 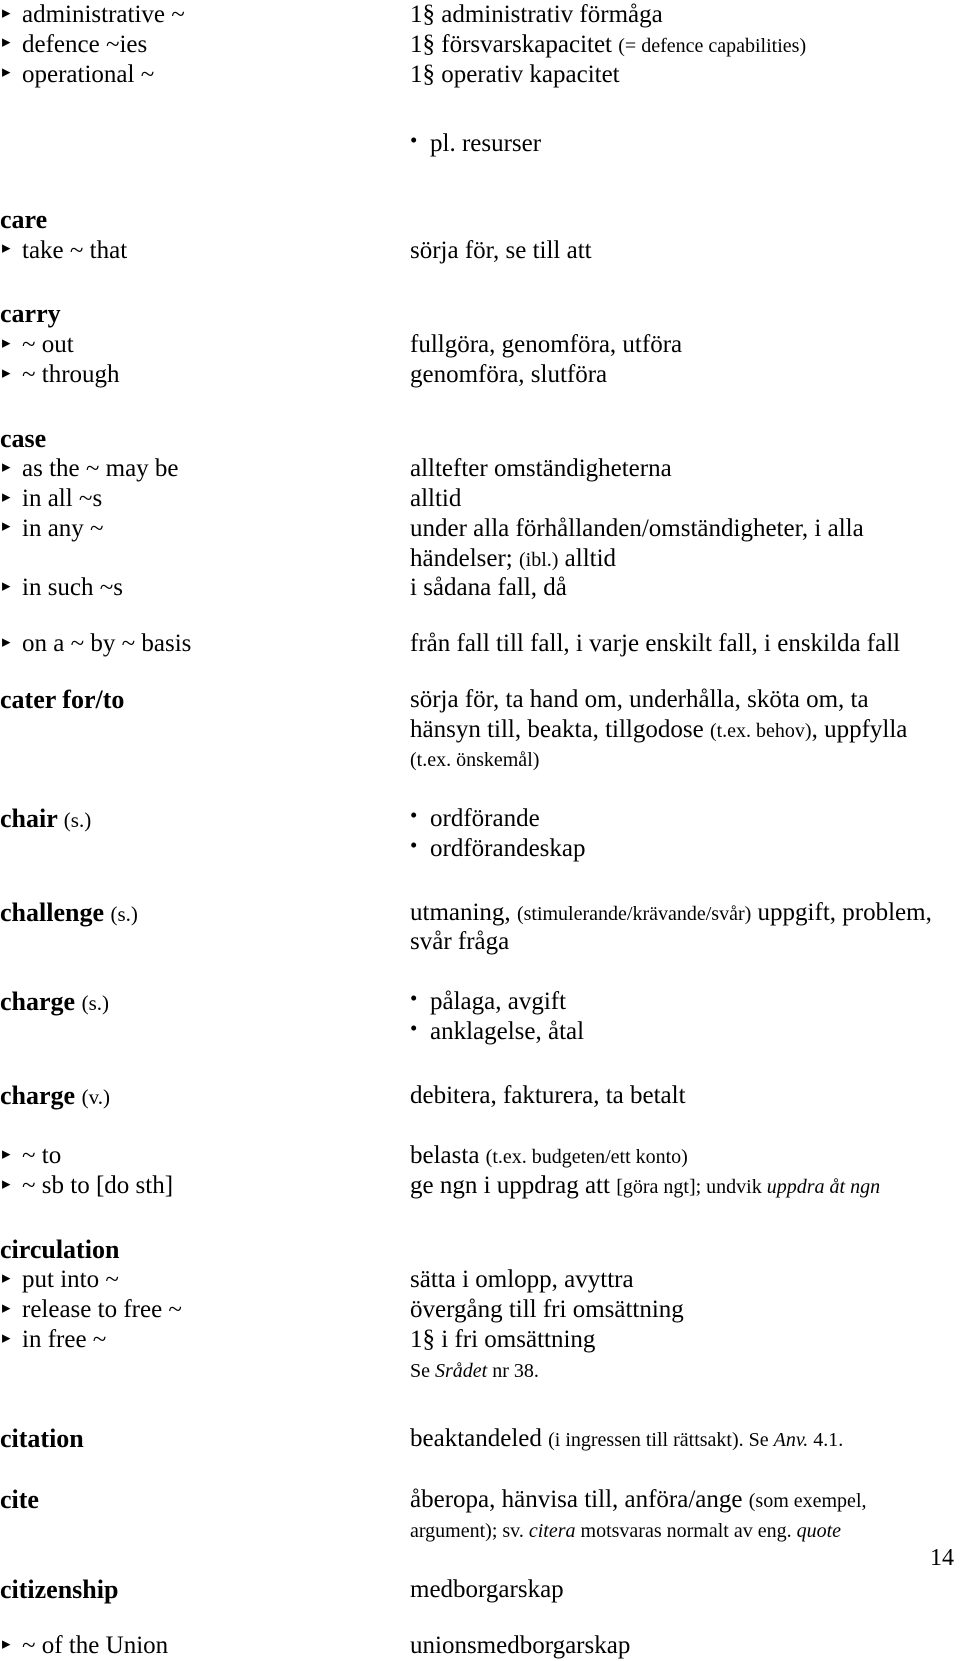 I want to click on gloss-note-italic-1: citera, so click(x=552, y=1530).